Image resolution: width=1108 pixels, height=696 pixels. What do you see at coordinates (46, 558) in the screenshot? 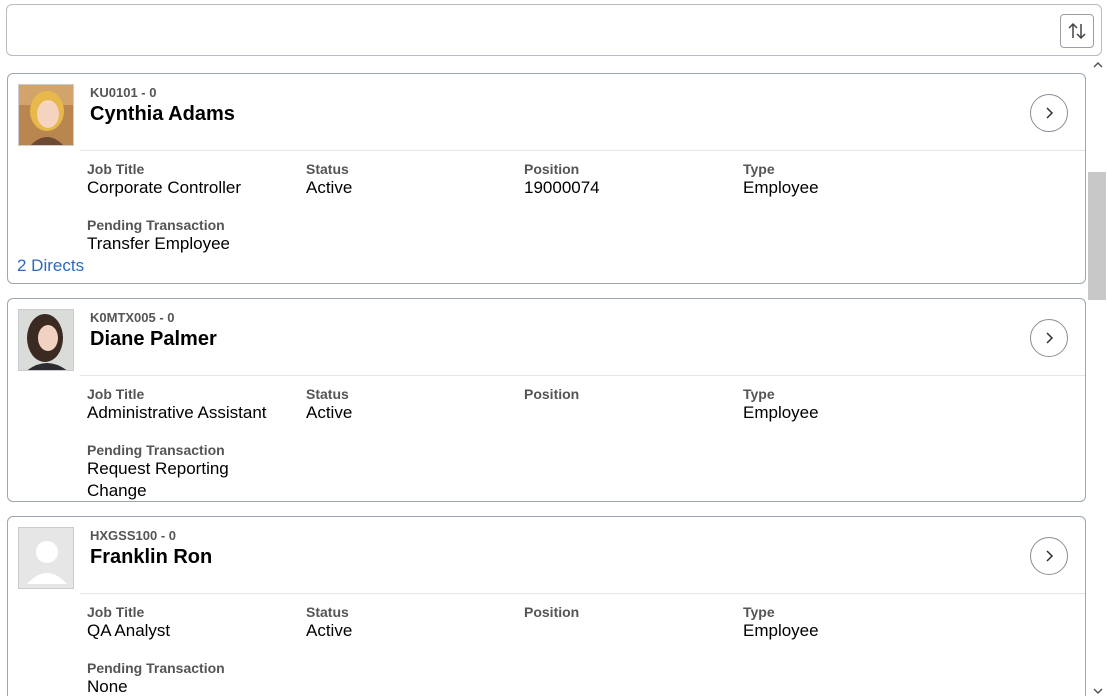
I see `placeholder-person-icon` at bounding box center [46, 558].